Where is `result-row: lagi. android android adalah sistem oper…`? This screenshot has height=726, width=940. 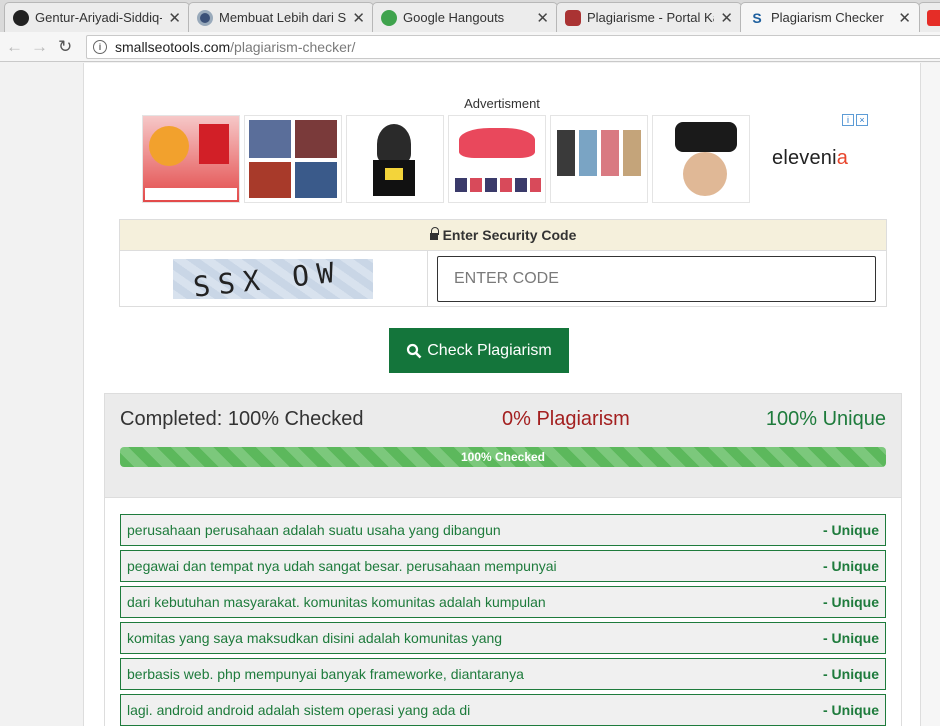
result-row: lagi. android android adalah sistem oper… is located at coordinates (503, 710).